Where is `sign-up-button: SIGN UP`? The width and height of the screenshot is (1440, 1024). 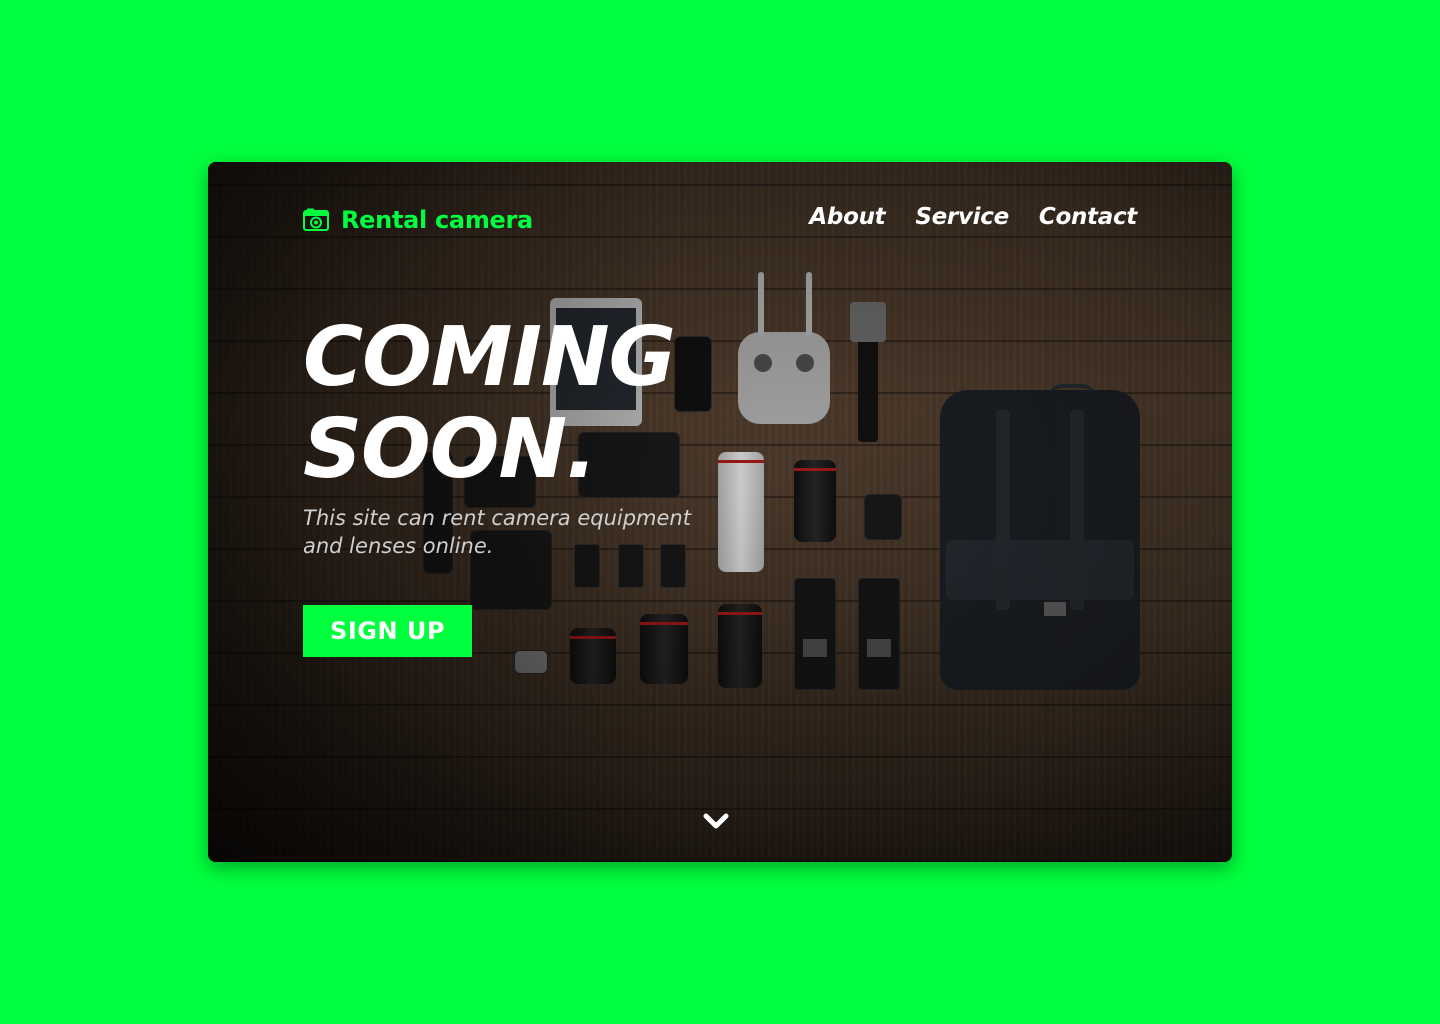 sign-up-button: SIGN UP is located at coordinates (387, 631).